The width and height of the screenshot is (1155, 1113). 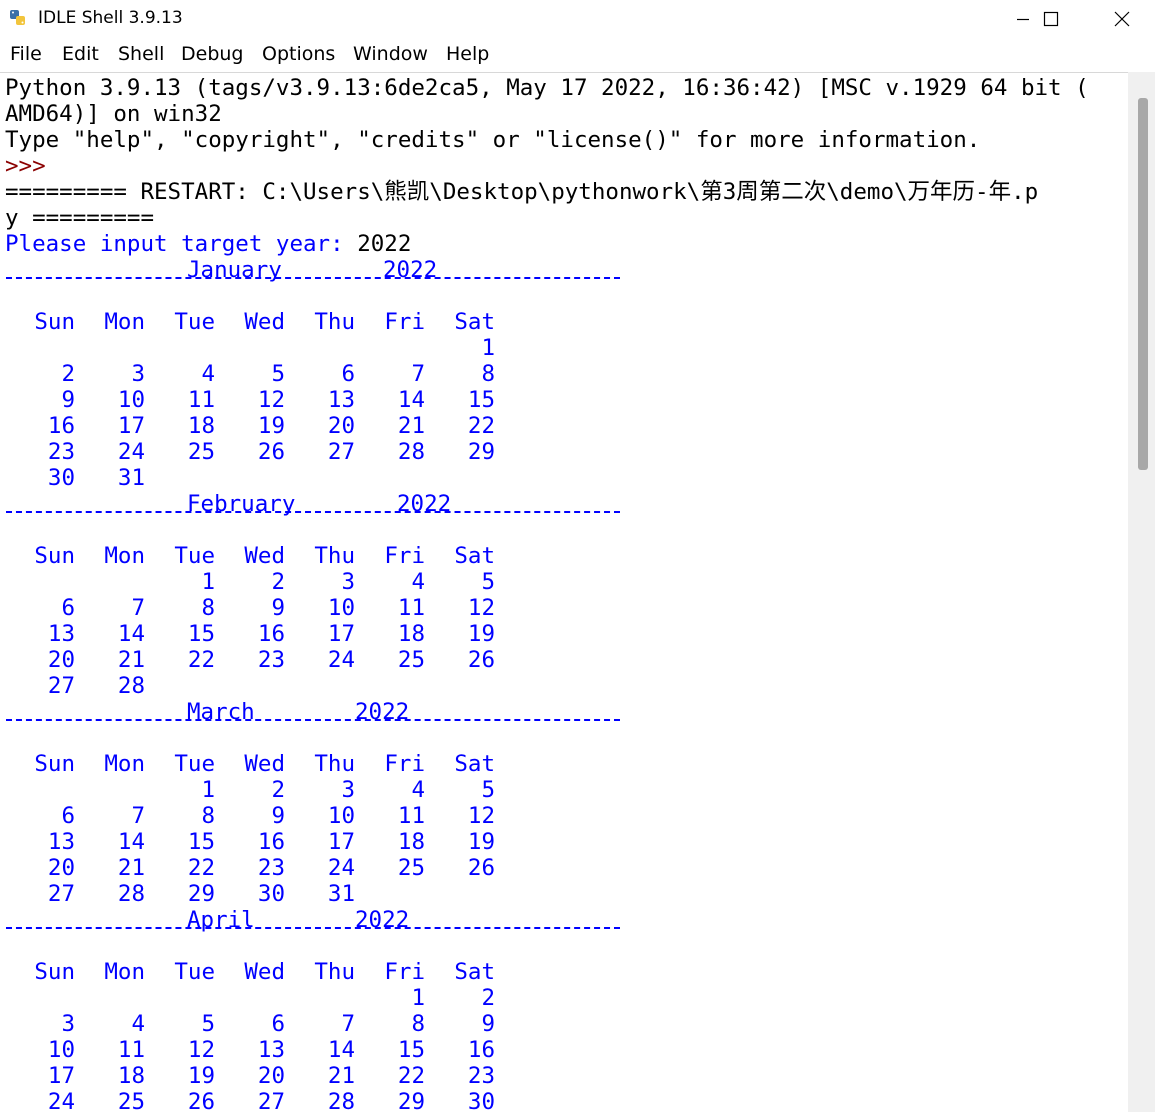 What do you see at coordinates (80, 54) in the screenshot?
I see `menu-edit: Edit` at bounding box center [80, 54].